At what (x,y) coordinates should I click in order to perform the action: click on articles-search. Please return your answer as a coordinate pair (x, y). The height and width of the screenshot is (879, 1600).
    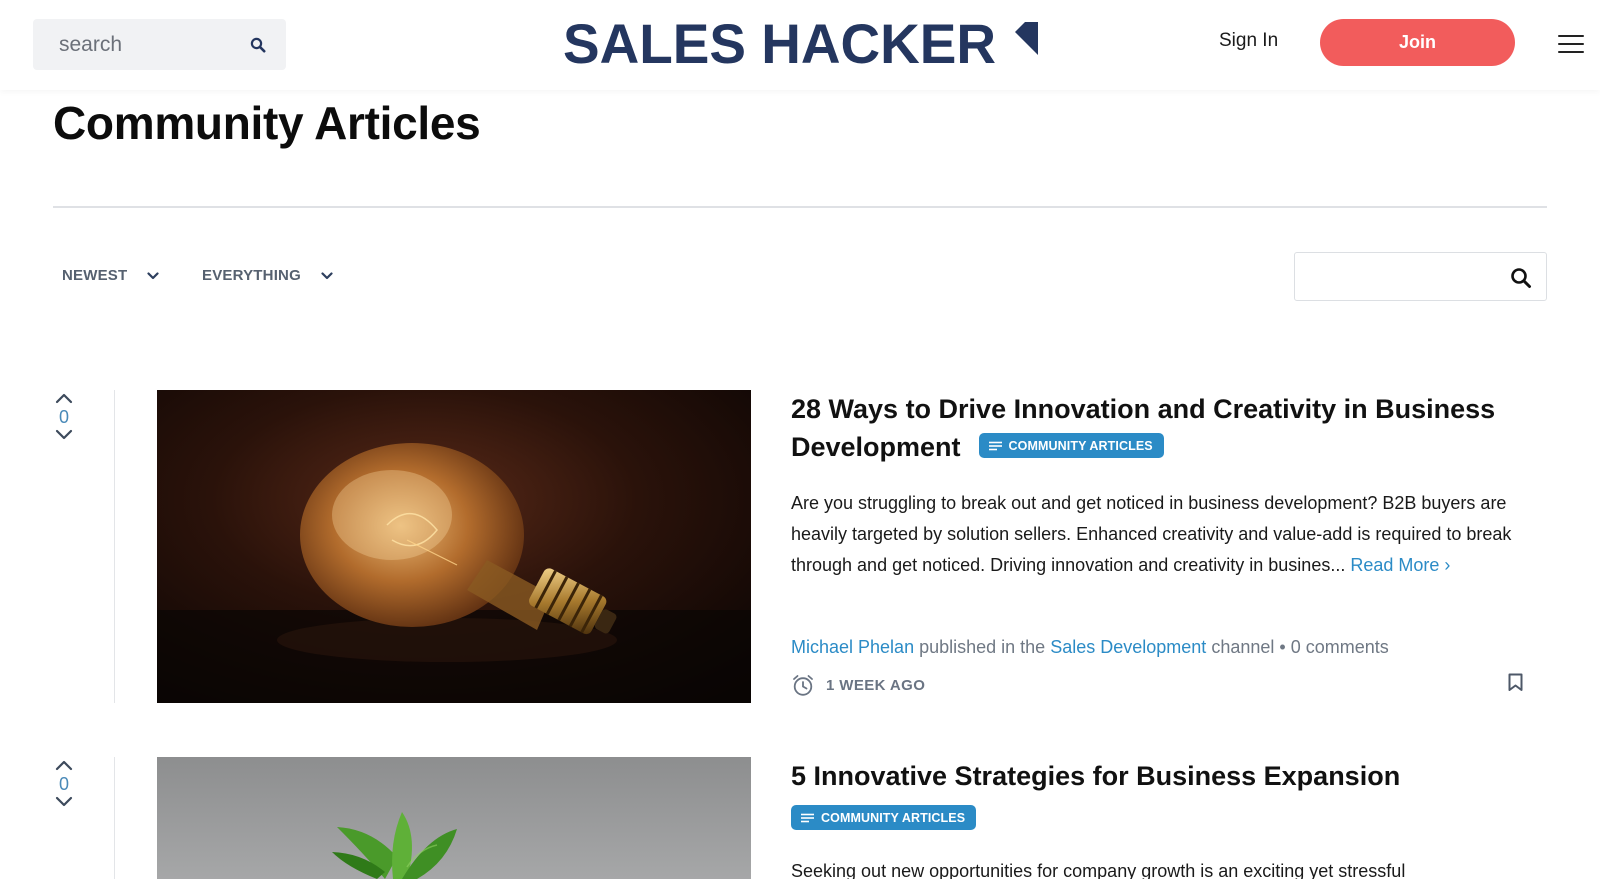
    Looking at the image, I should click on (1420, 276).